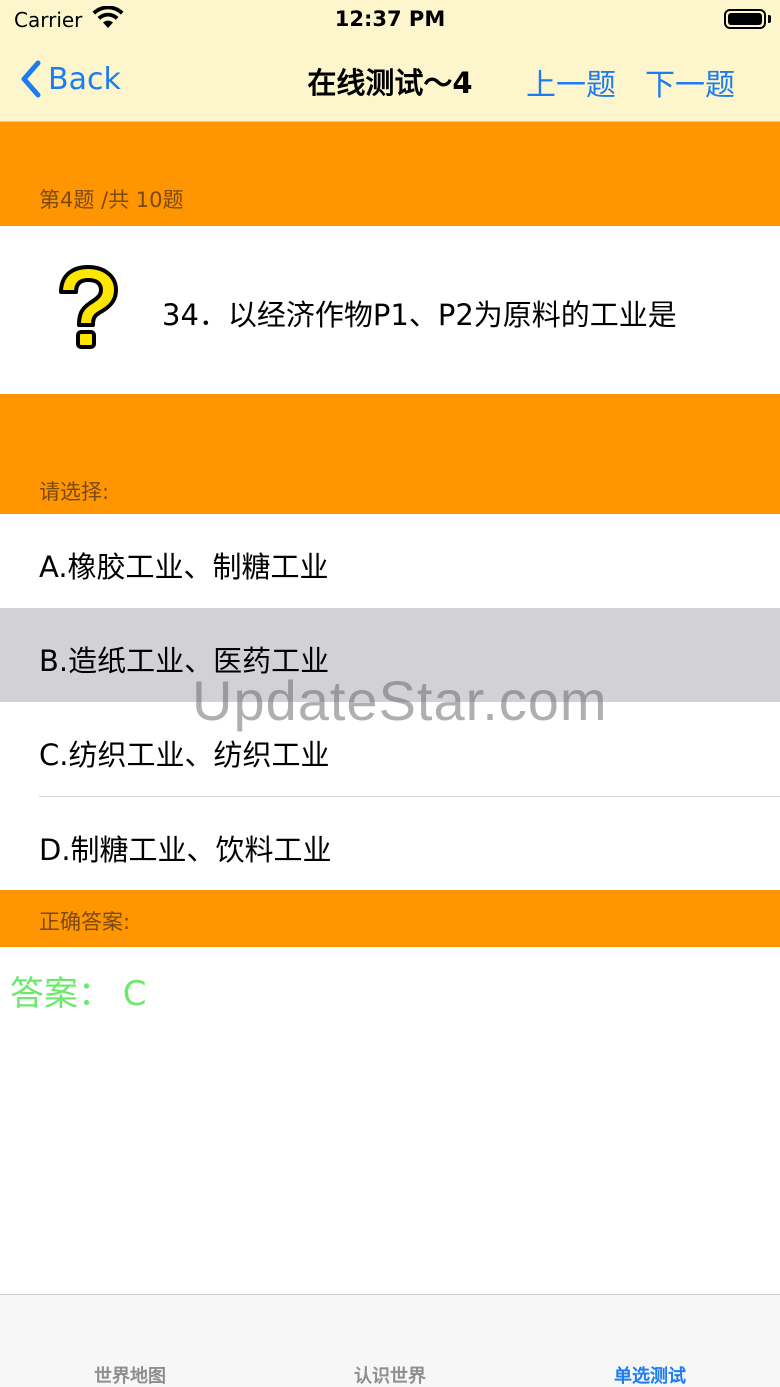  Describe the element at coordinates (769, 19) in the screenshot. I see `battery-cap` at that location.